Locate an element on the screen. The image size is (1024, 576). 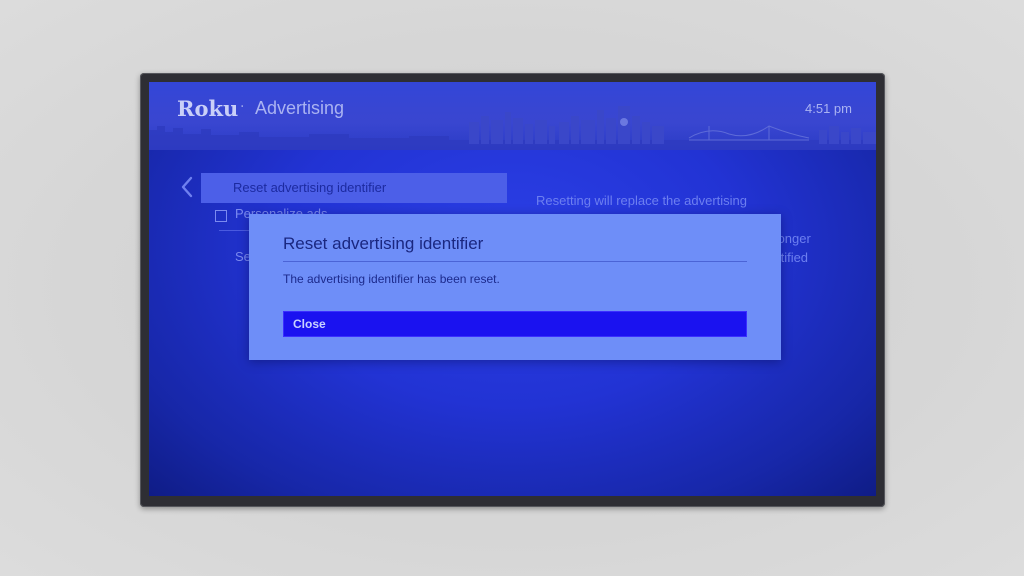
page-title: Advertising is located at coordinates (300, 108).